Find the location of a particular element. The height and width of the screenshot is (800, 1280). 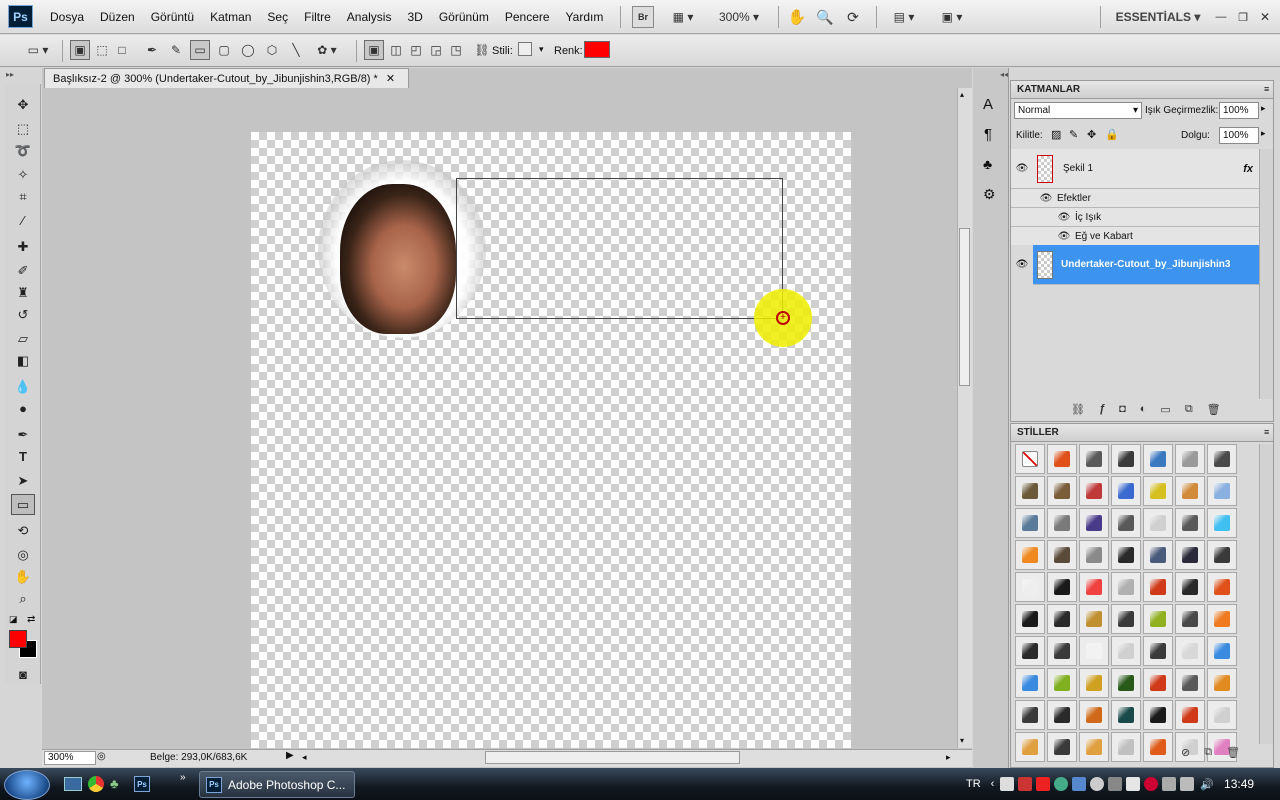

rounded-rectangle-icon: ▢ is located at coordinates (224, 50).